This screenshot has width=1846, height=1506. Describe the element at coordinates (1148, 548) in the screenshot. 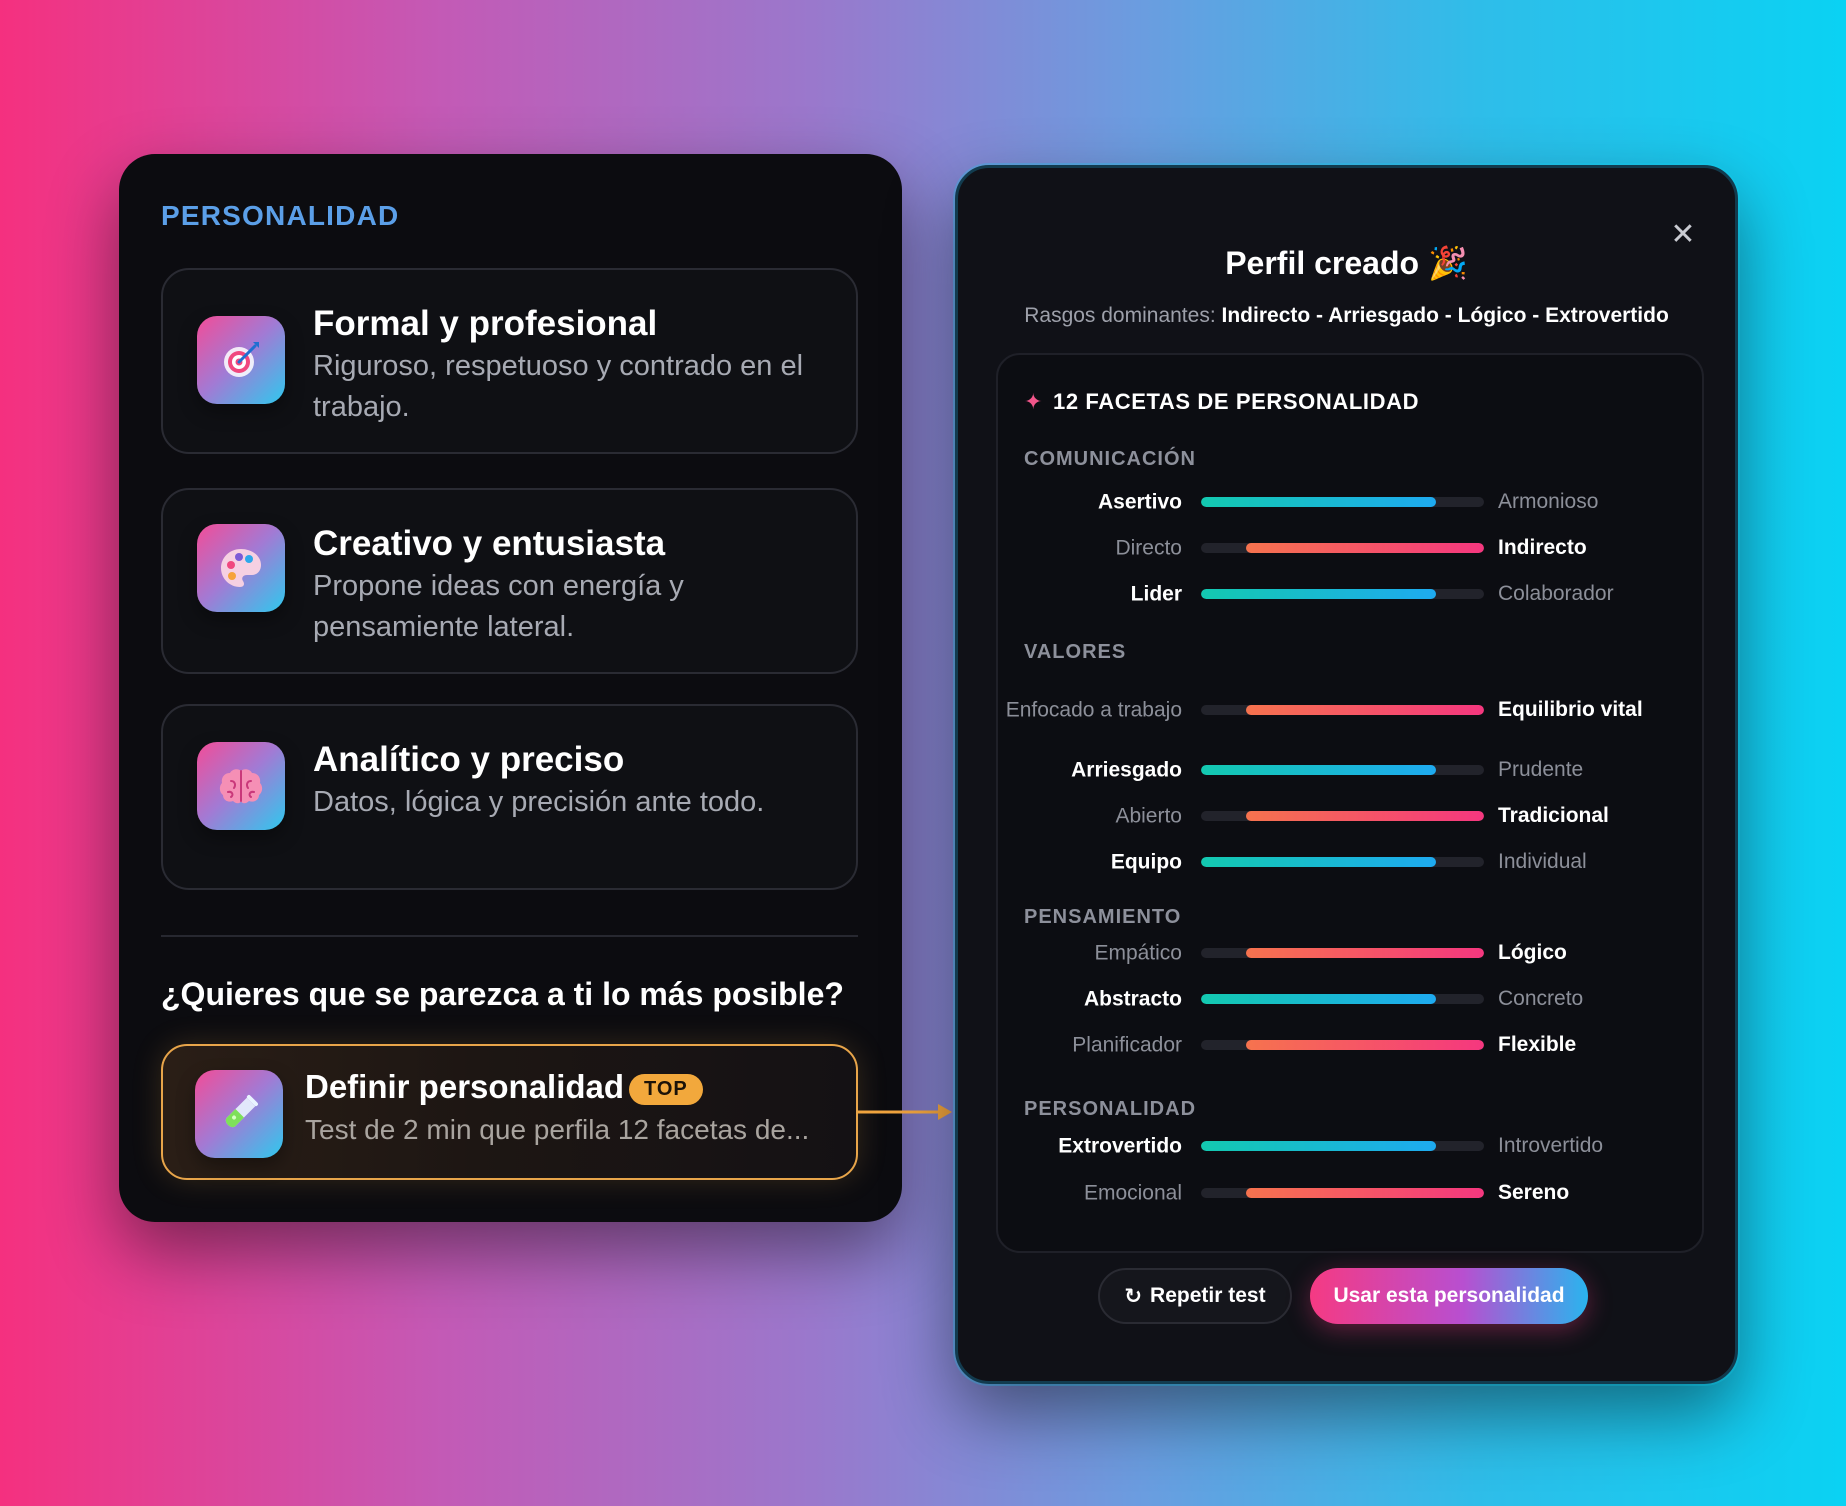

I see `facet-left-label: Directo` at that location.